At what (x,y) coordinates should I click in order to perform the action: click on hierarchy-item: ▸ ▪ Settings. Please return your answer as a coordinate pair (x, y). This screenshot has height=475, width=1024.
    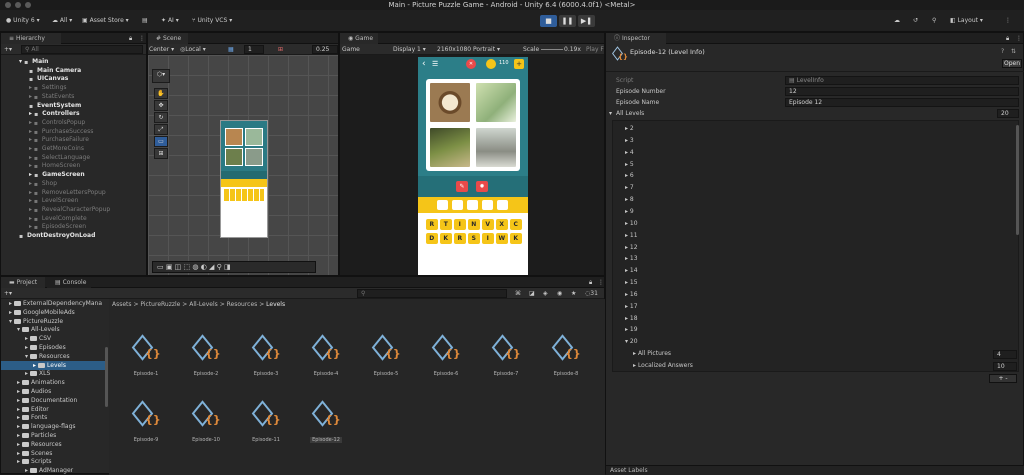
    Looking at the image, I should click on (48, 87).